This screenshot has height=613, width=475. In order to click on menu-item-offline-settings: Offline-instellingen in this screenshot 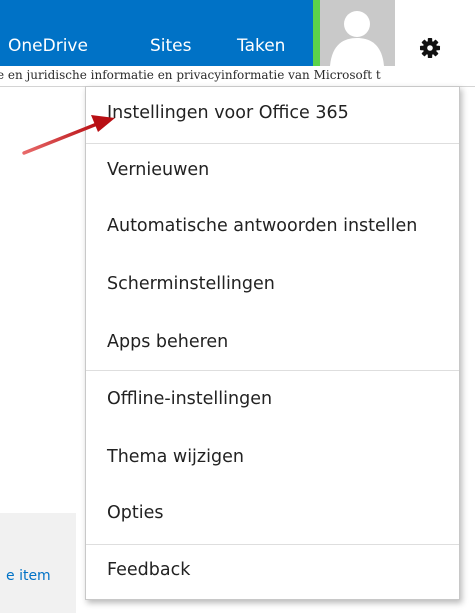, I will do `click(272, 399)`.